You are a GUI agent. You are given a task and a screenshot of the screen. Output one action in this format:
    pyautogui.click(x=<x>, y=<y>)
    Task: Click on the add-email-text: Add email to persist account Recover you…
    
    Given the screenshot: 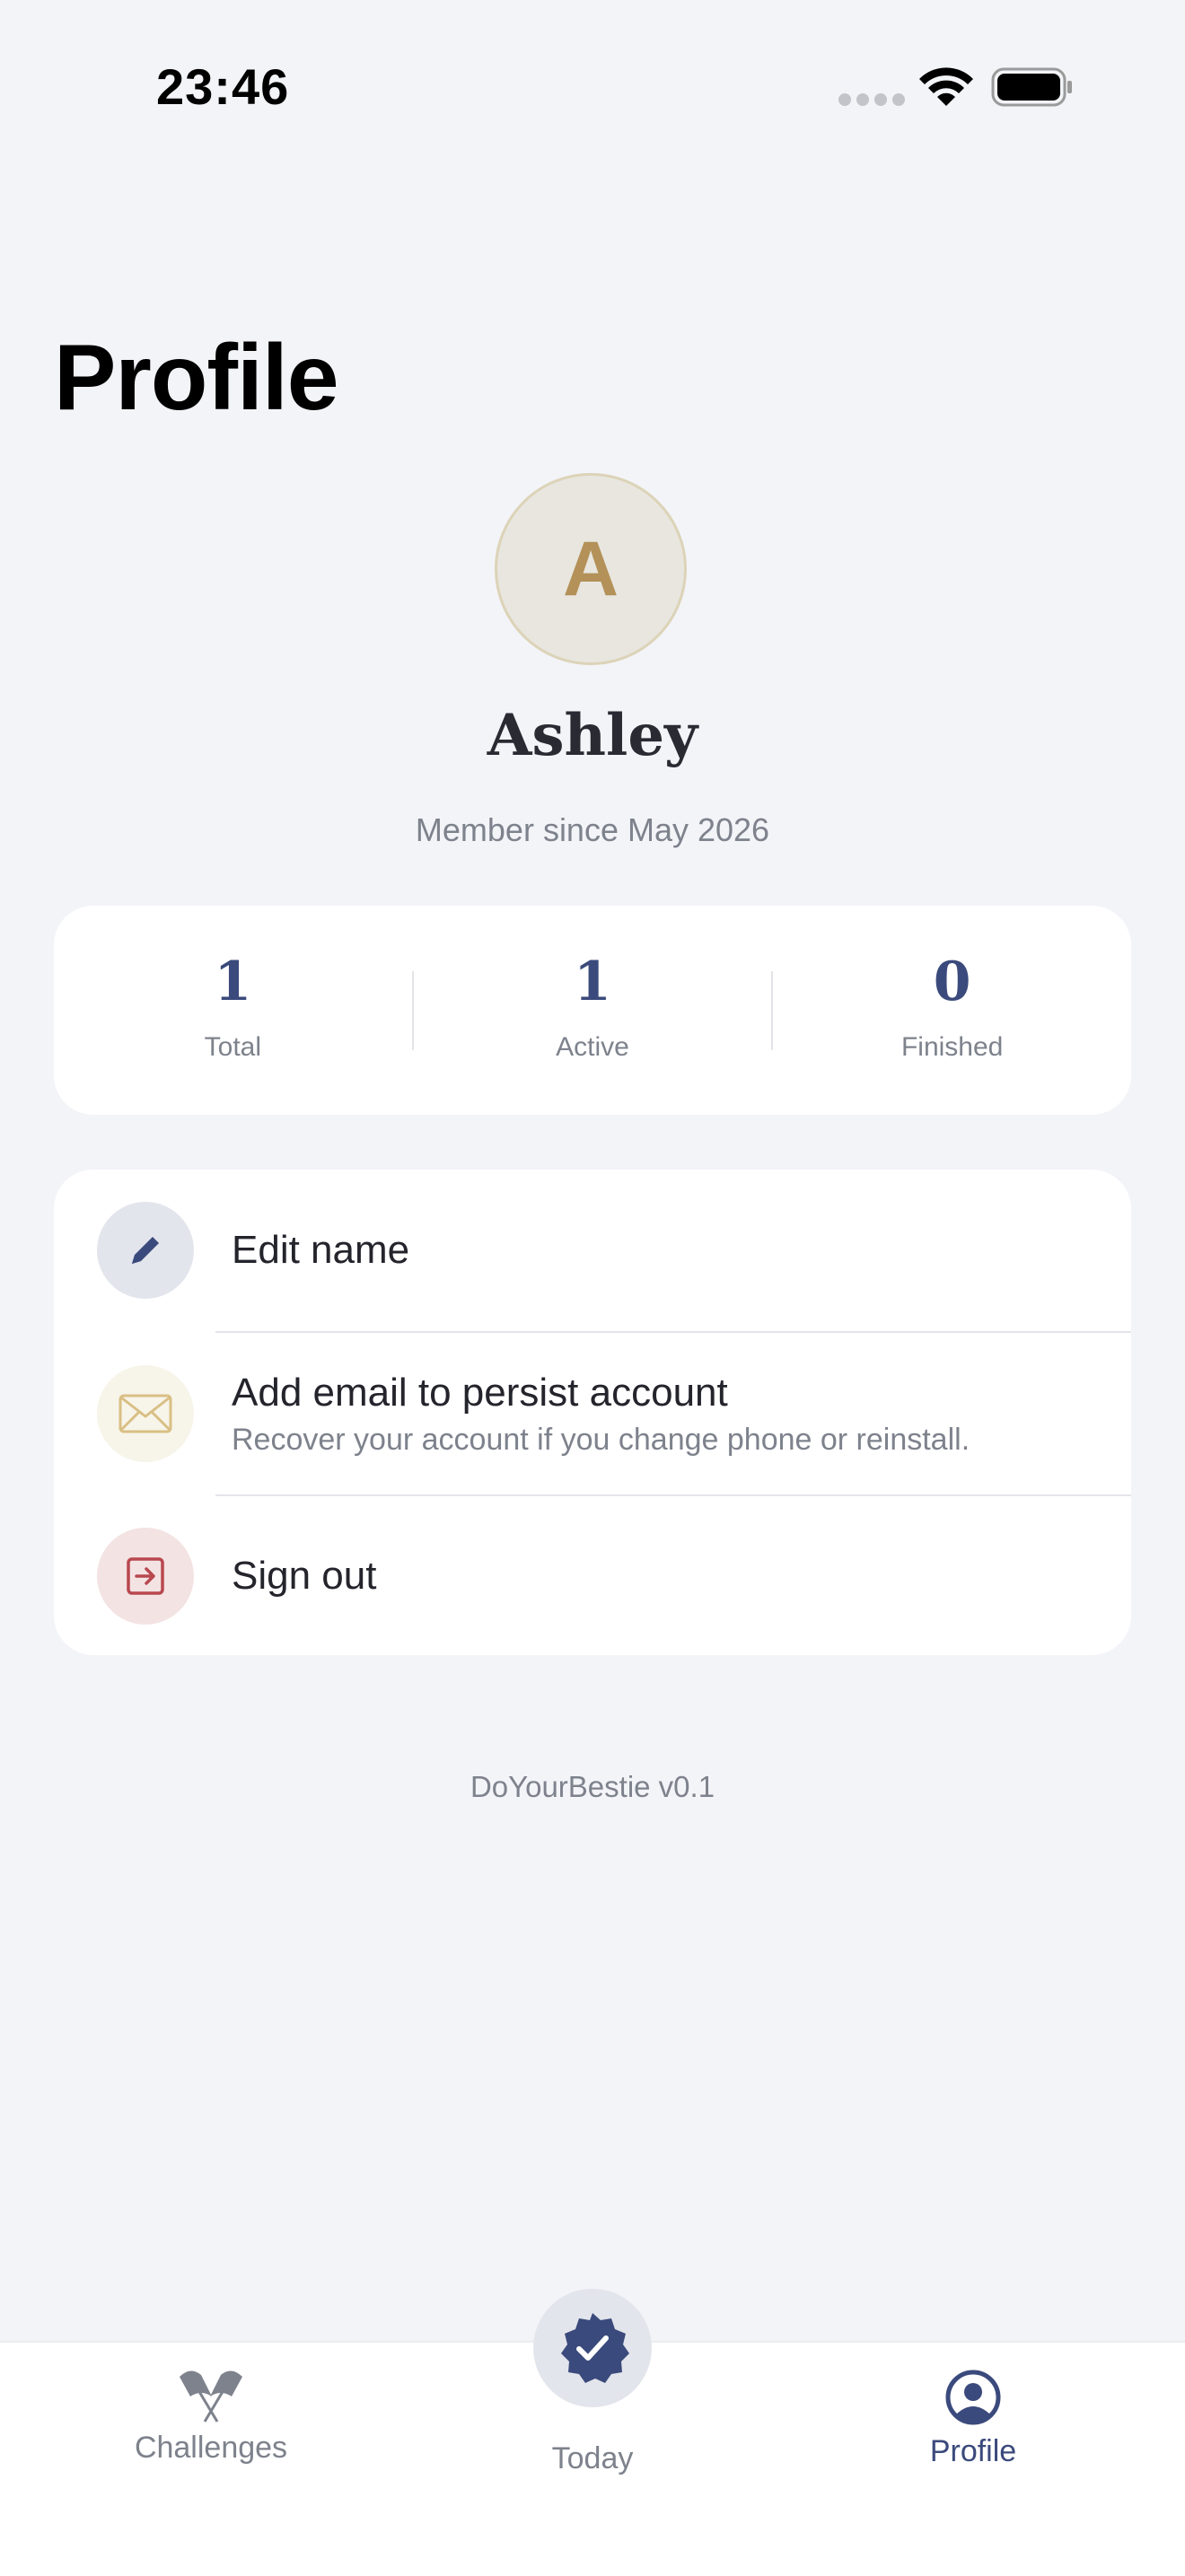 What is the action you would take?
    pyautogui.click(x=601, y=1414)
    